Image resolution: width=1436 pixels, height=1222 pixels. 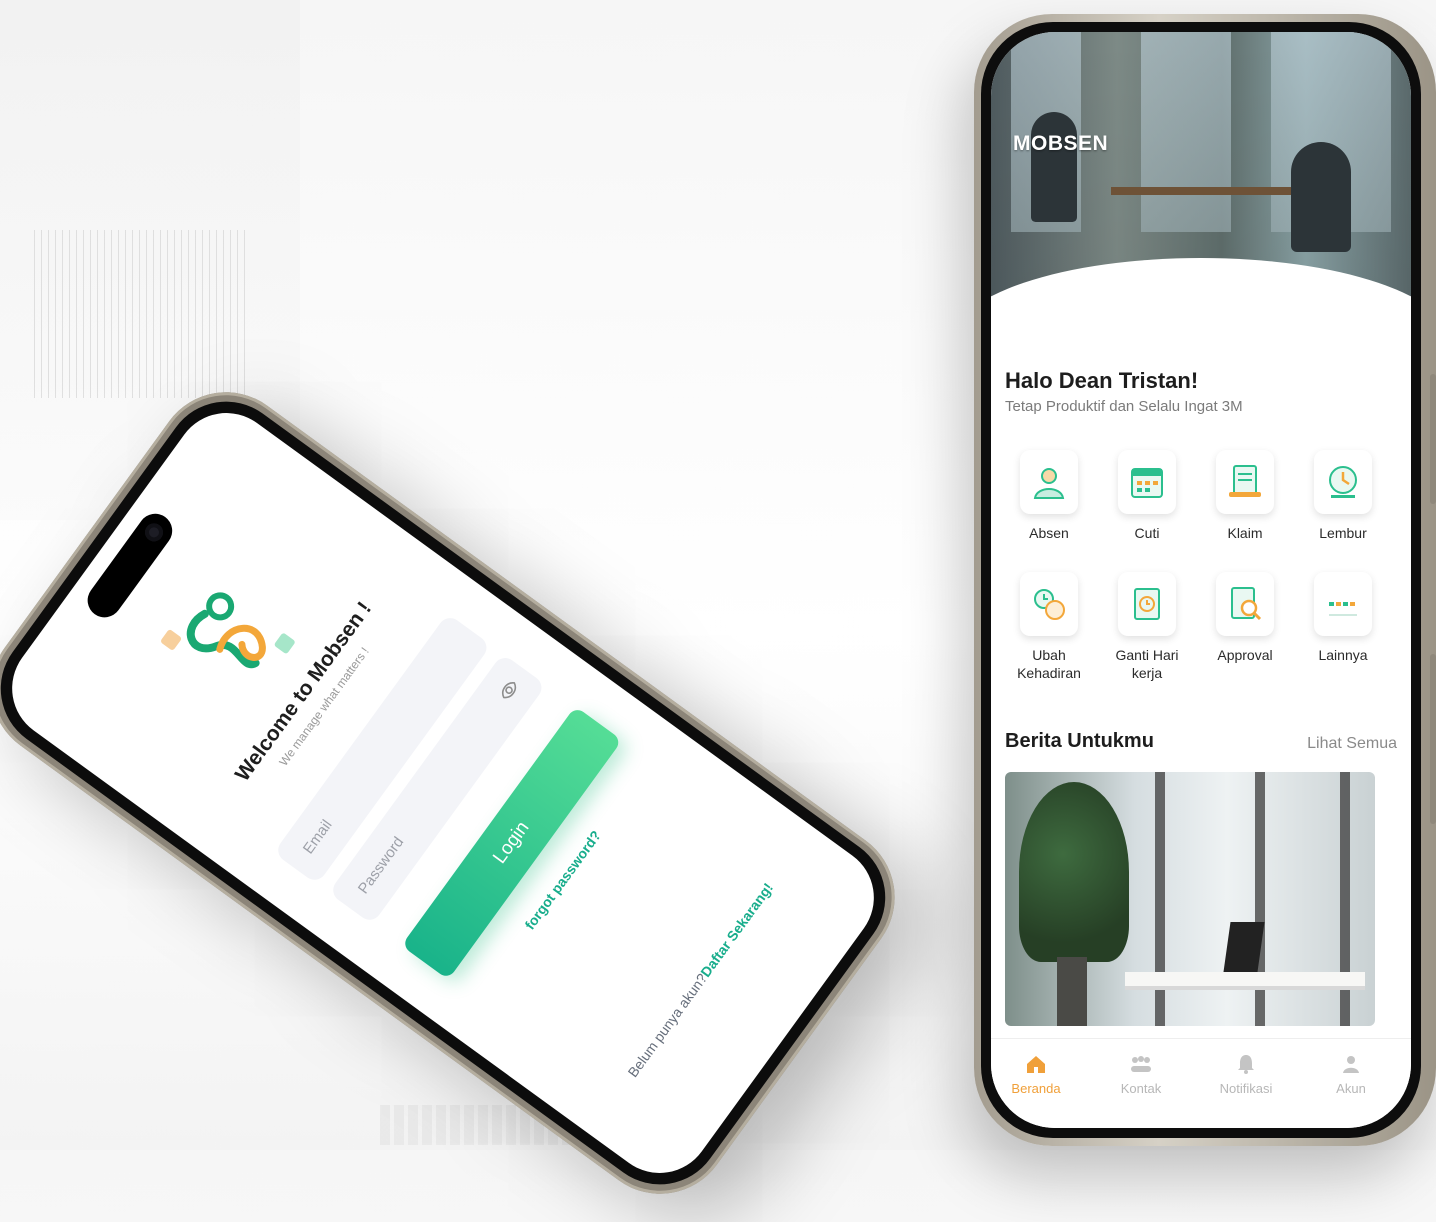 I want to click on claim-document-icon, so click(x=1245, y=481).